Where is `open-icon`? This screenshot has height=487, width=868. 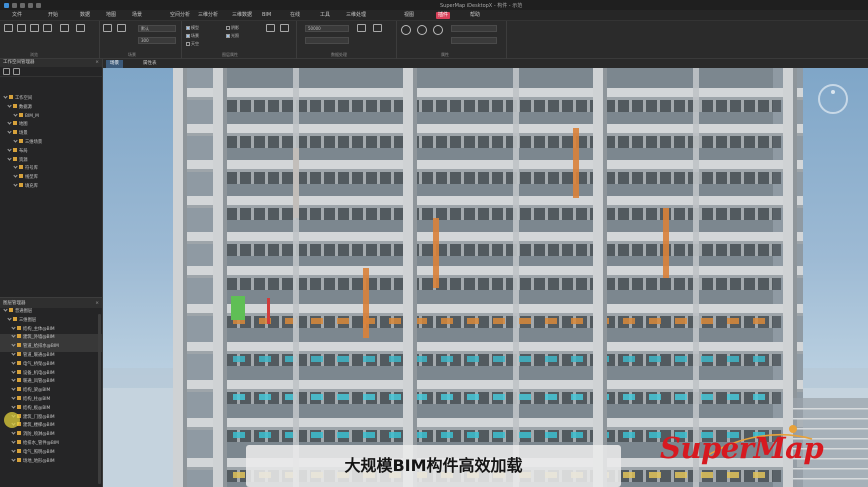
open-icon is located at coordinates (22, 5).